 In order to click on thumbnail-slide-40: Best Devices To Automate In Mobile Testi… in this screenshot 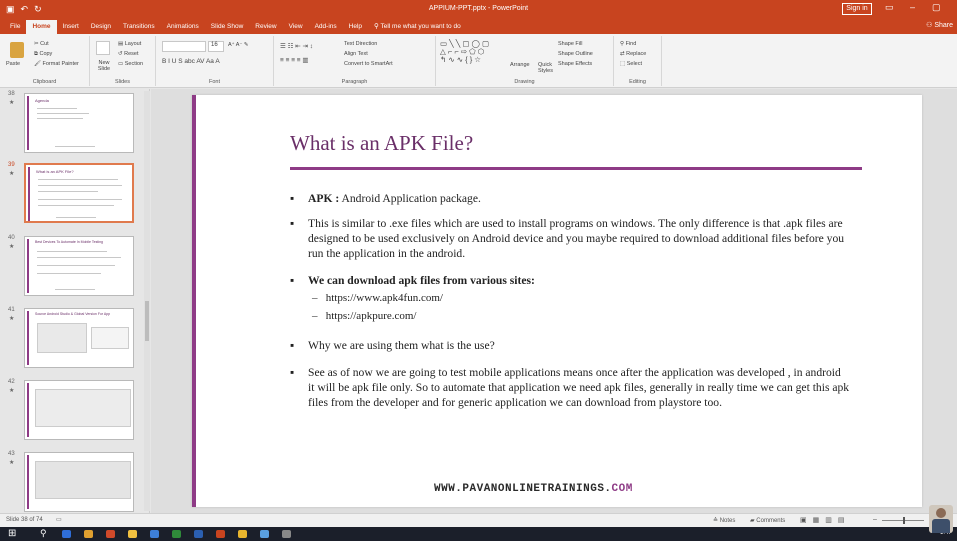, I will do `click(79, 266)`.